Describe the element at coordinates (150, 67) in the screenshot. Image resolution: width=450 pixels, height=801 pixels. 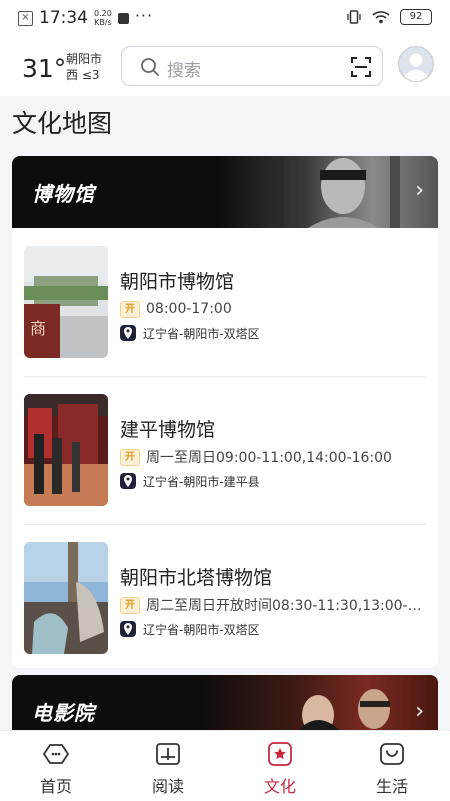
I see `search-icon` at that location.